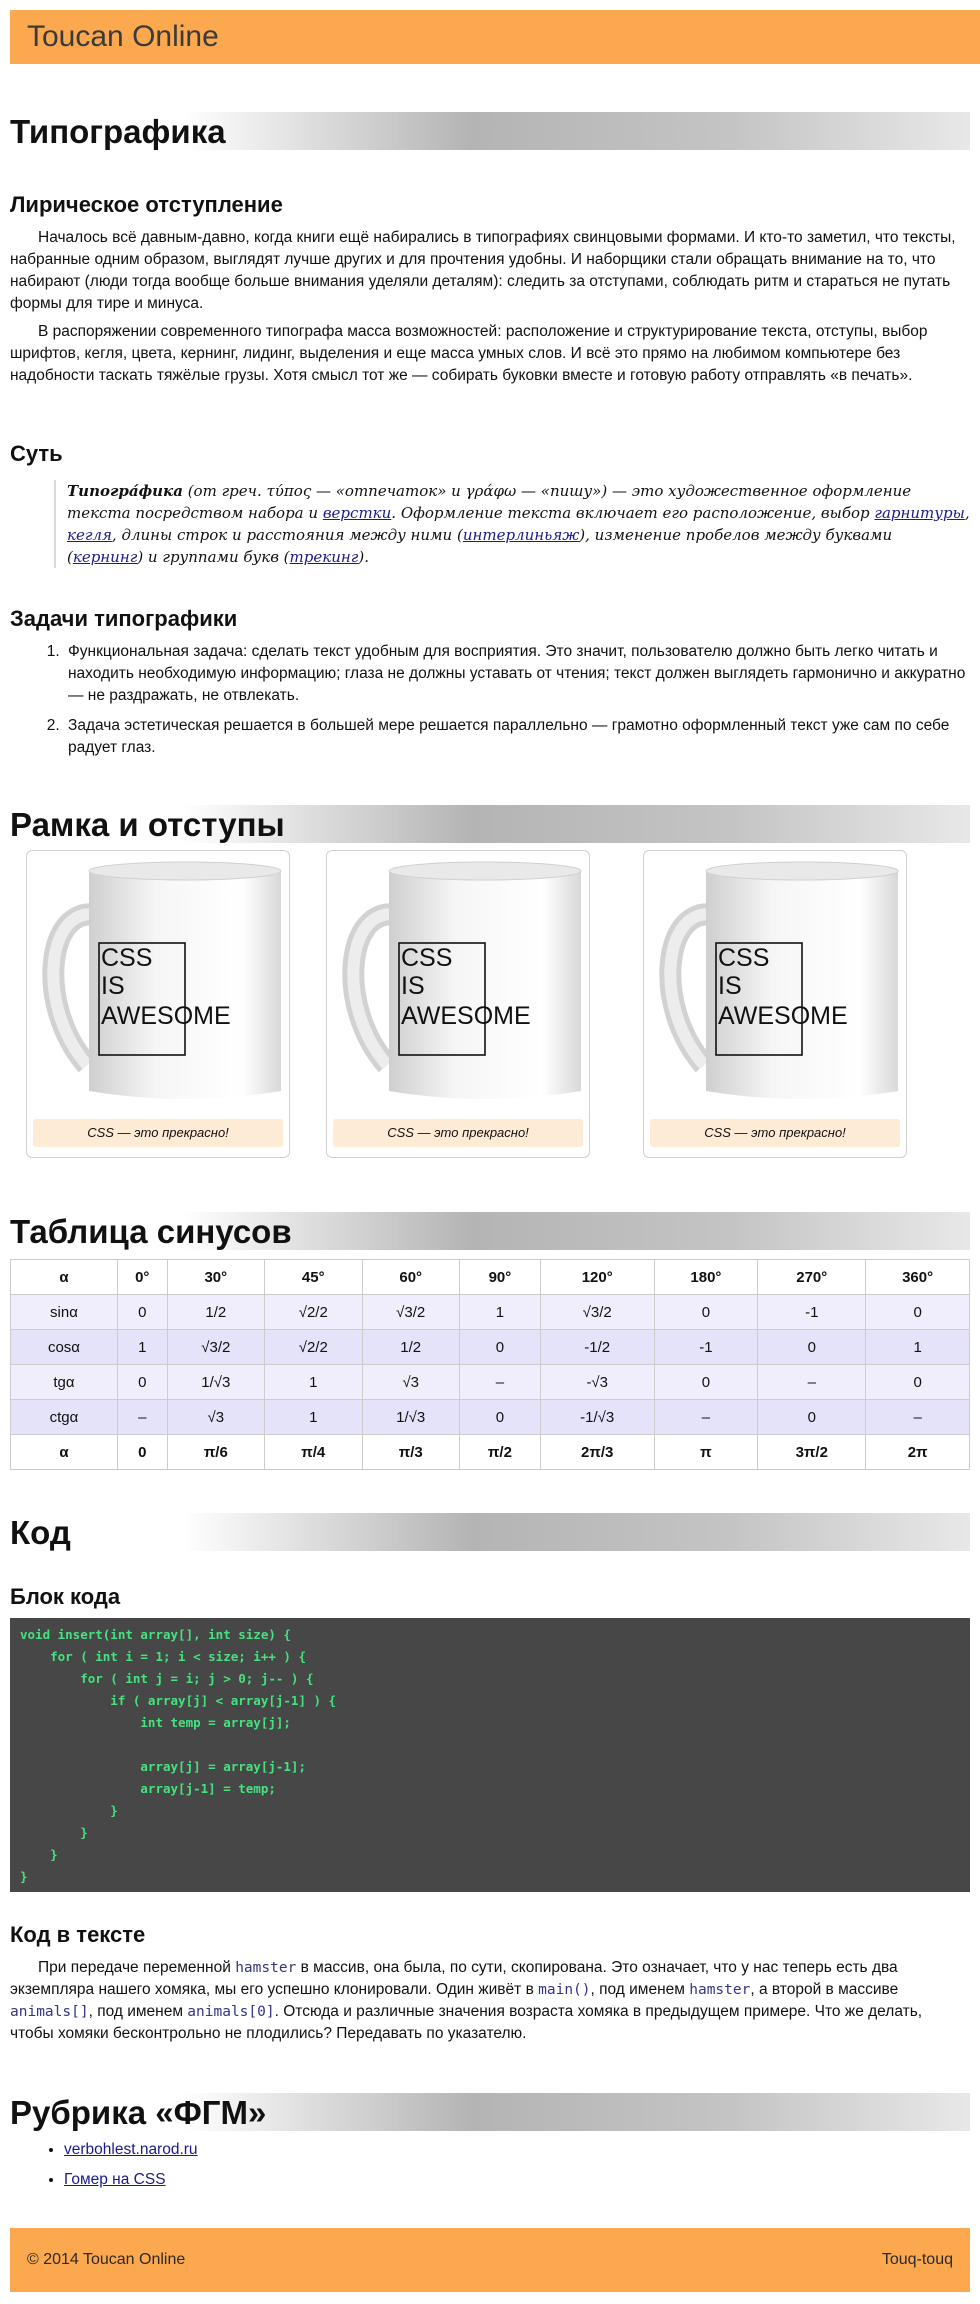 Image resolution: width=980 pixels, height=2304 pixels. What do you see at coordinates (499, 1277) in the screenshot?
I see `table-header-cell: 90°` at bounding box center [499, 1277].